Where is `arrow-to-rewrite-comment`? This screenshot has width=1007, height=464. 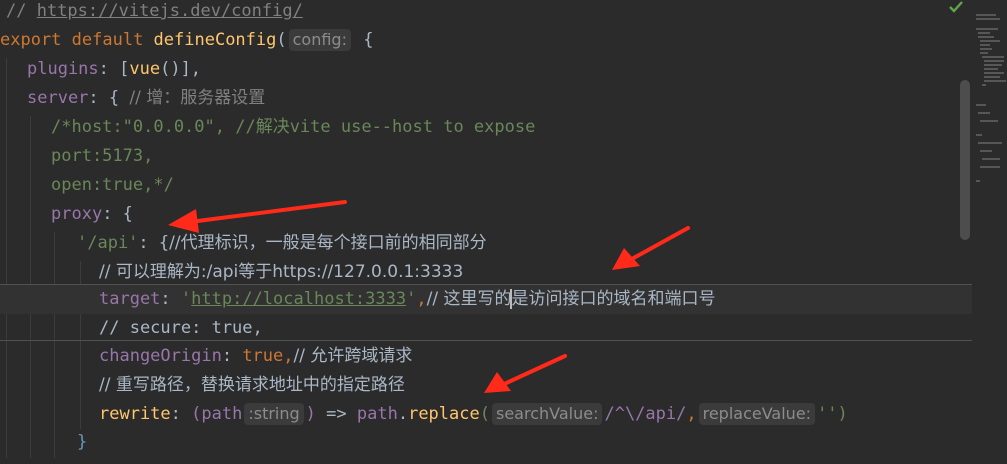
arrow-to-rewrite-comment is located at coordinates (525, 373).